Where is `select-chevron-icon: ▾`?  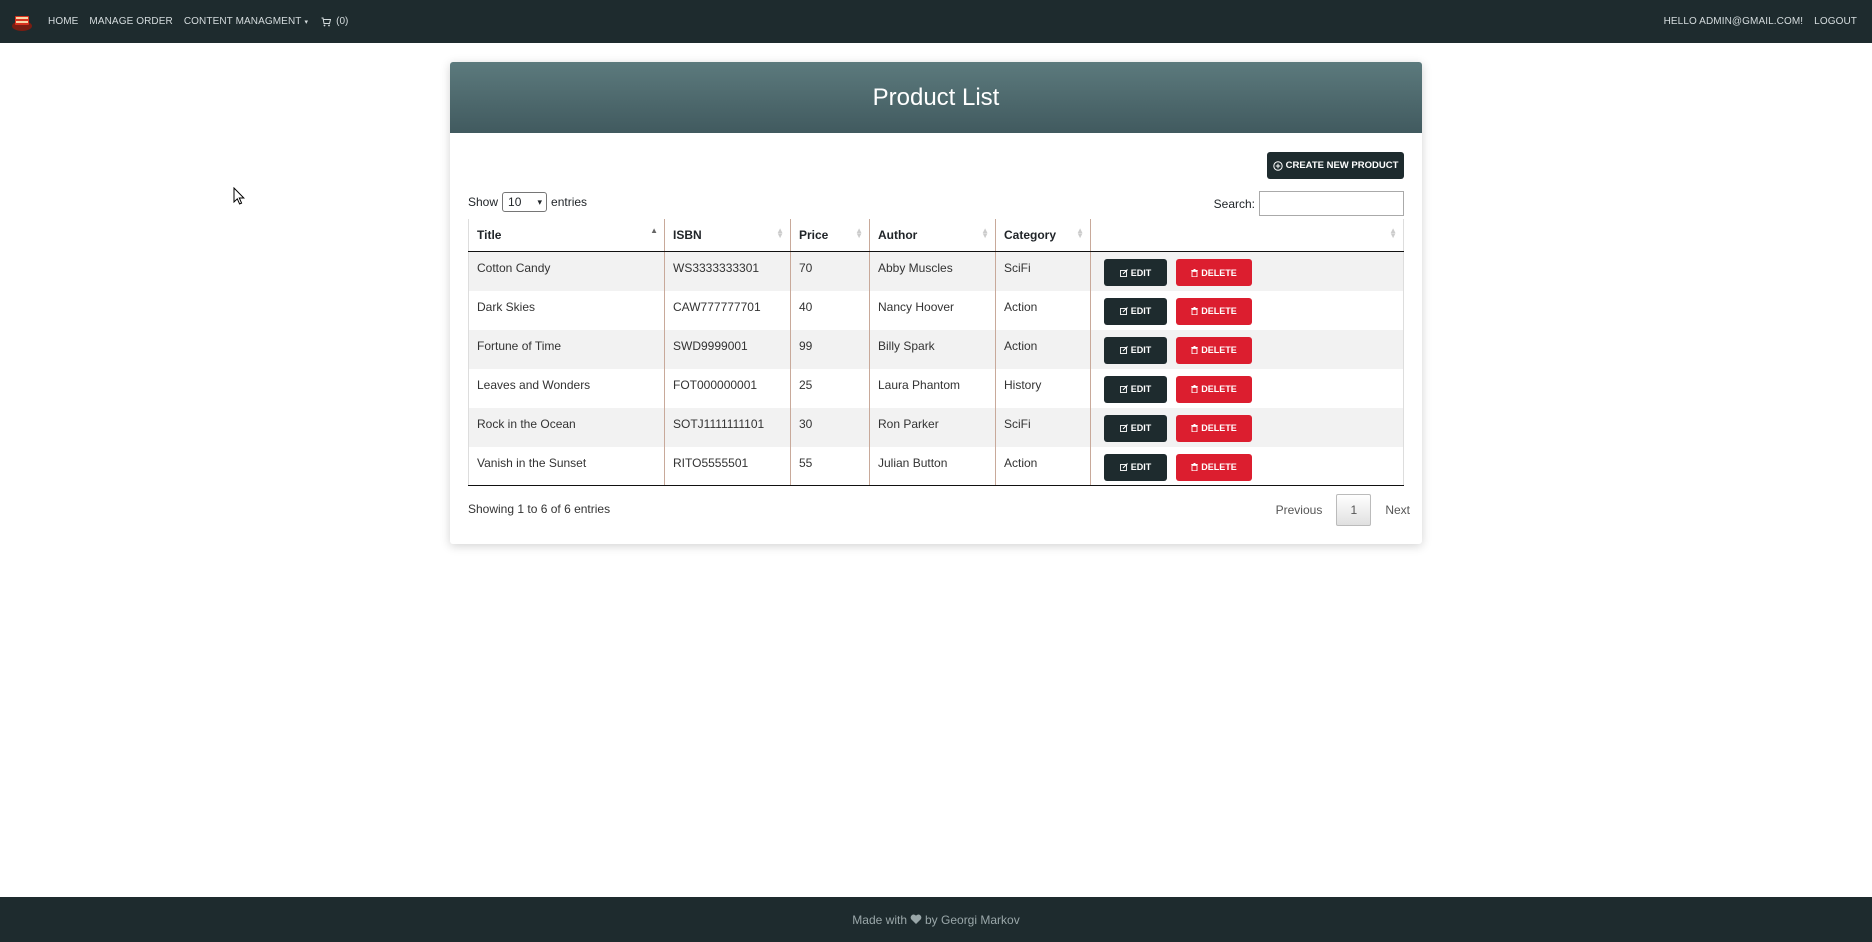
select-chevron-icon: ▾ is located at coordinates (540, 201).